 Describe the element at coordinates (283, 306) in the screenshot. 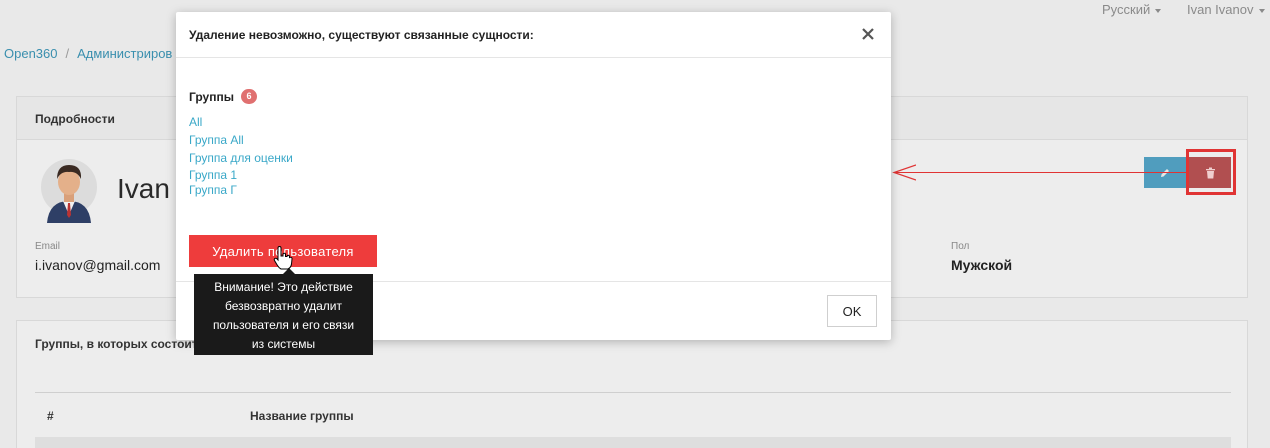

I see `tooltip-line: безвозвратно удалит` at that location.